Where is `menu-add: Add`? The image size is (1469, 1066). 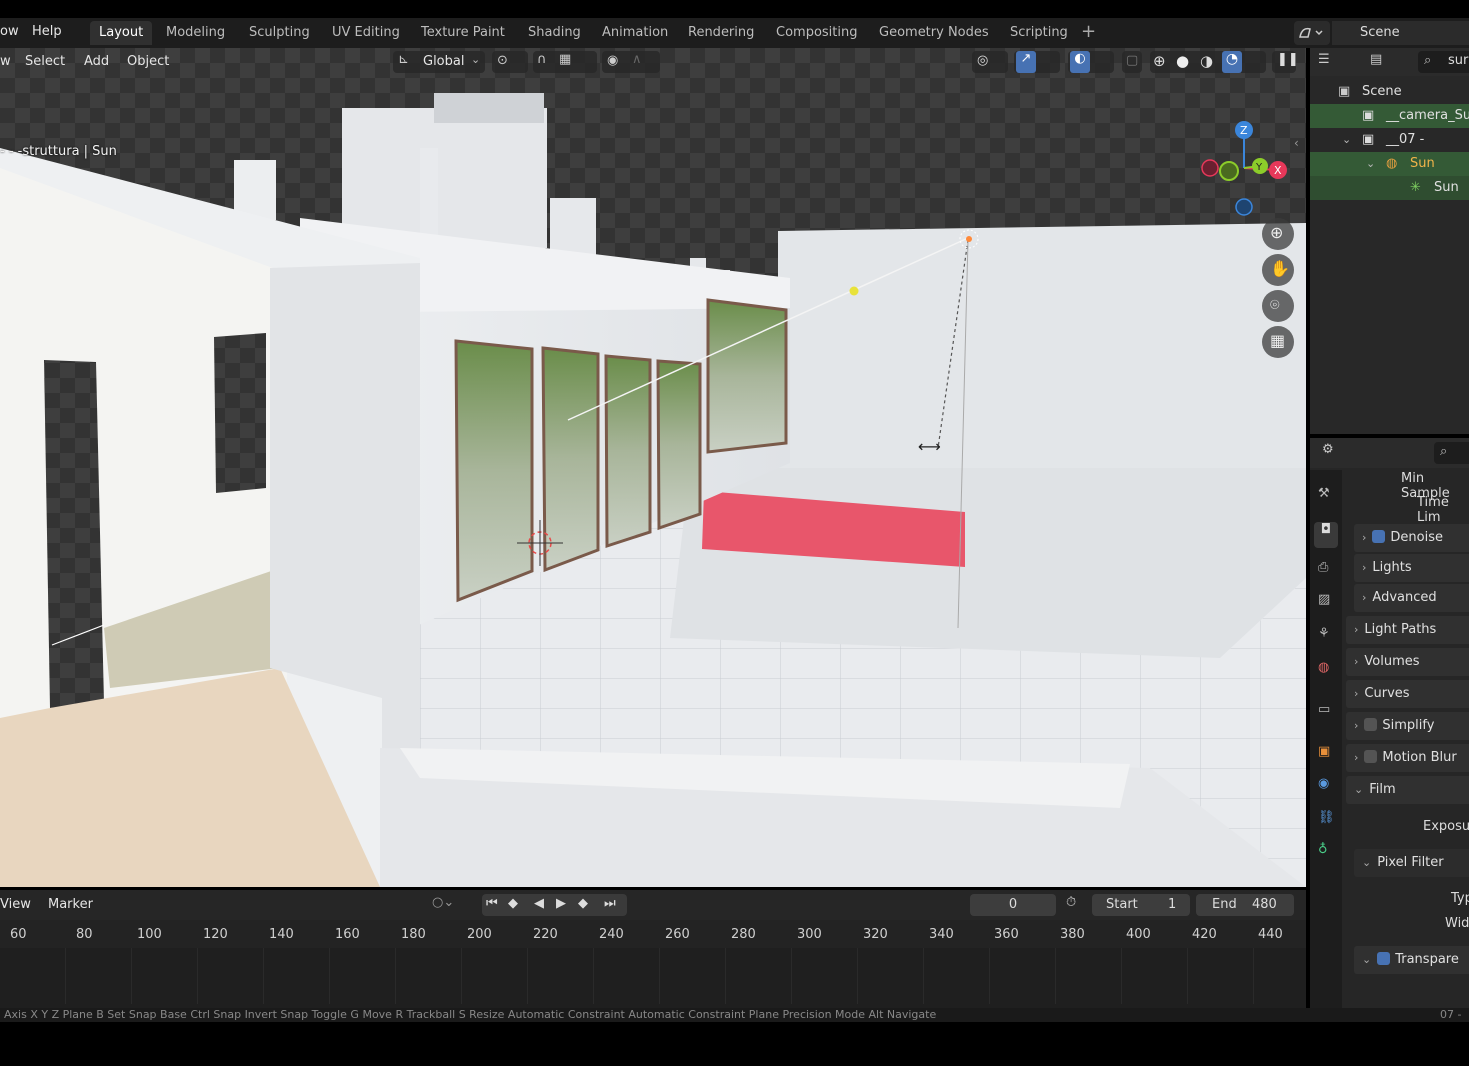 menu-add: Add is located at coordinates (96, 61).